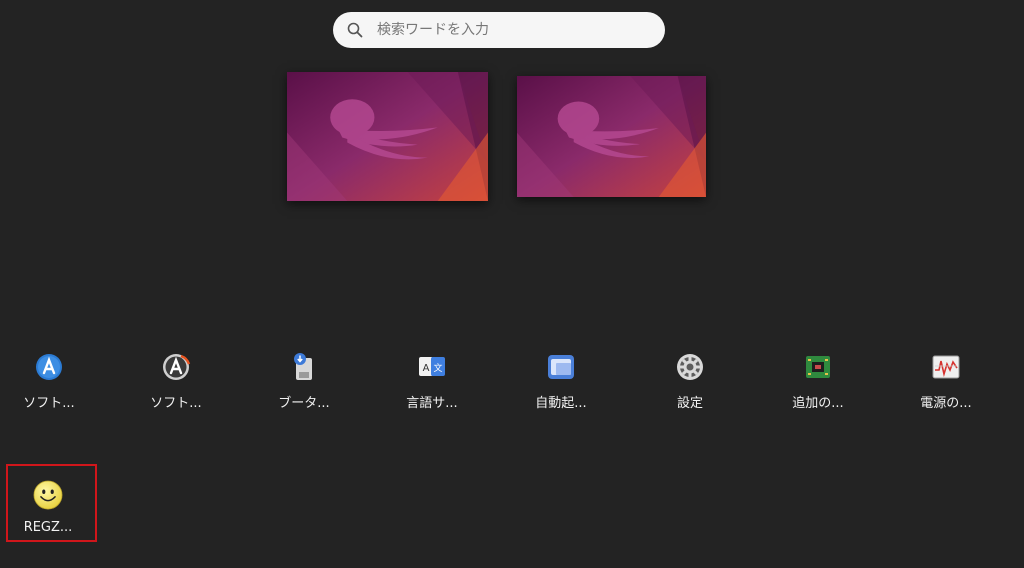 Image resolution: width=1024 pixels, height=568 pixels. What do you see at coordinates (49, 367) in the screenshot?
I see `software-store-icon` at bounding box center [49, 367].